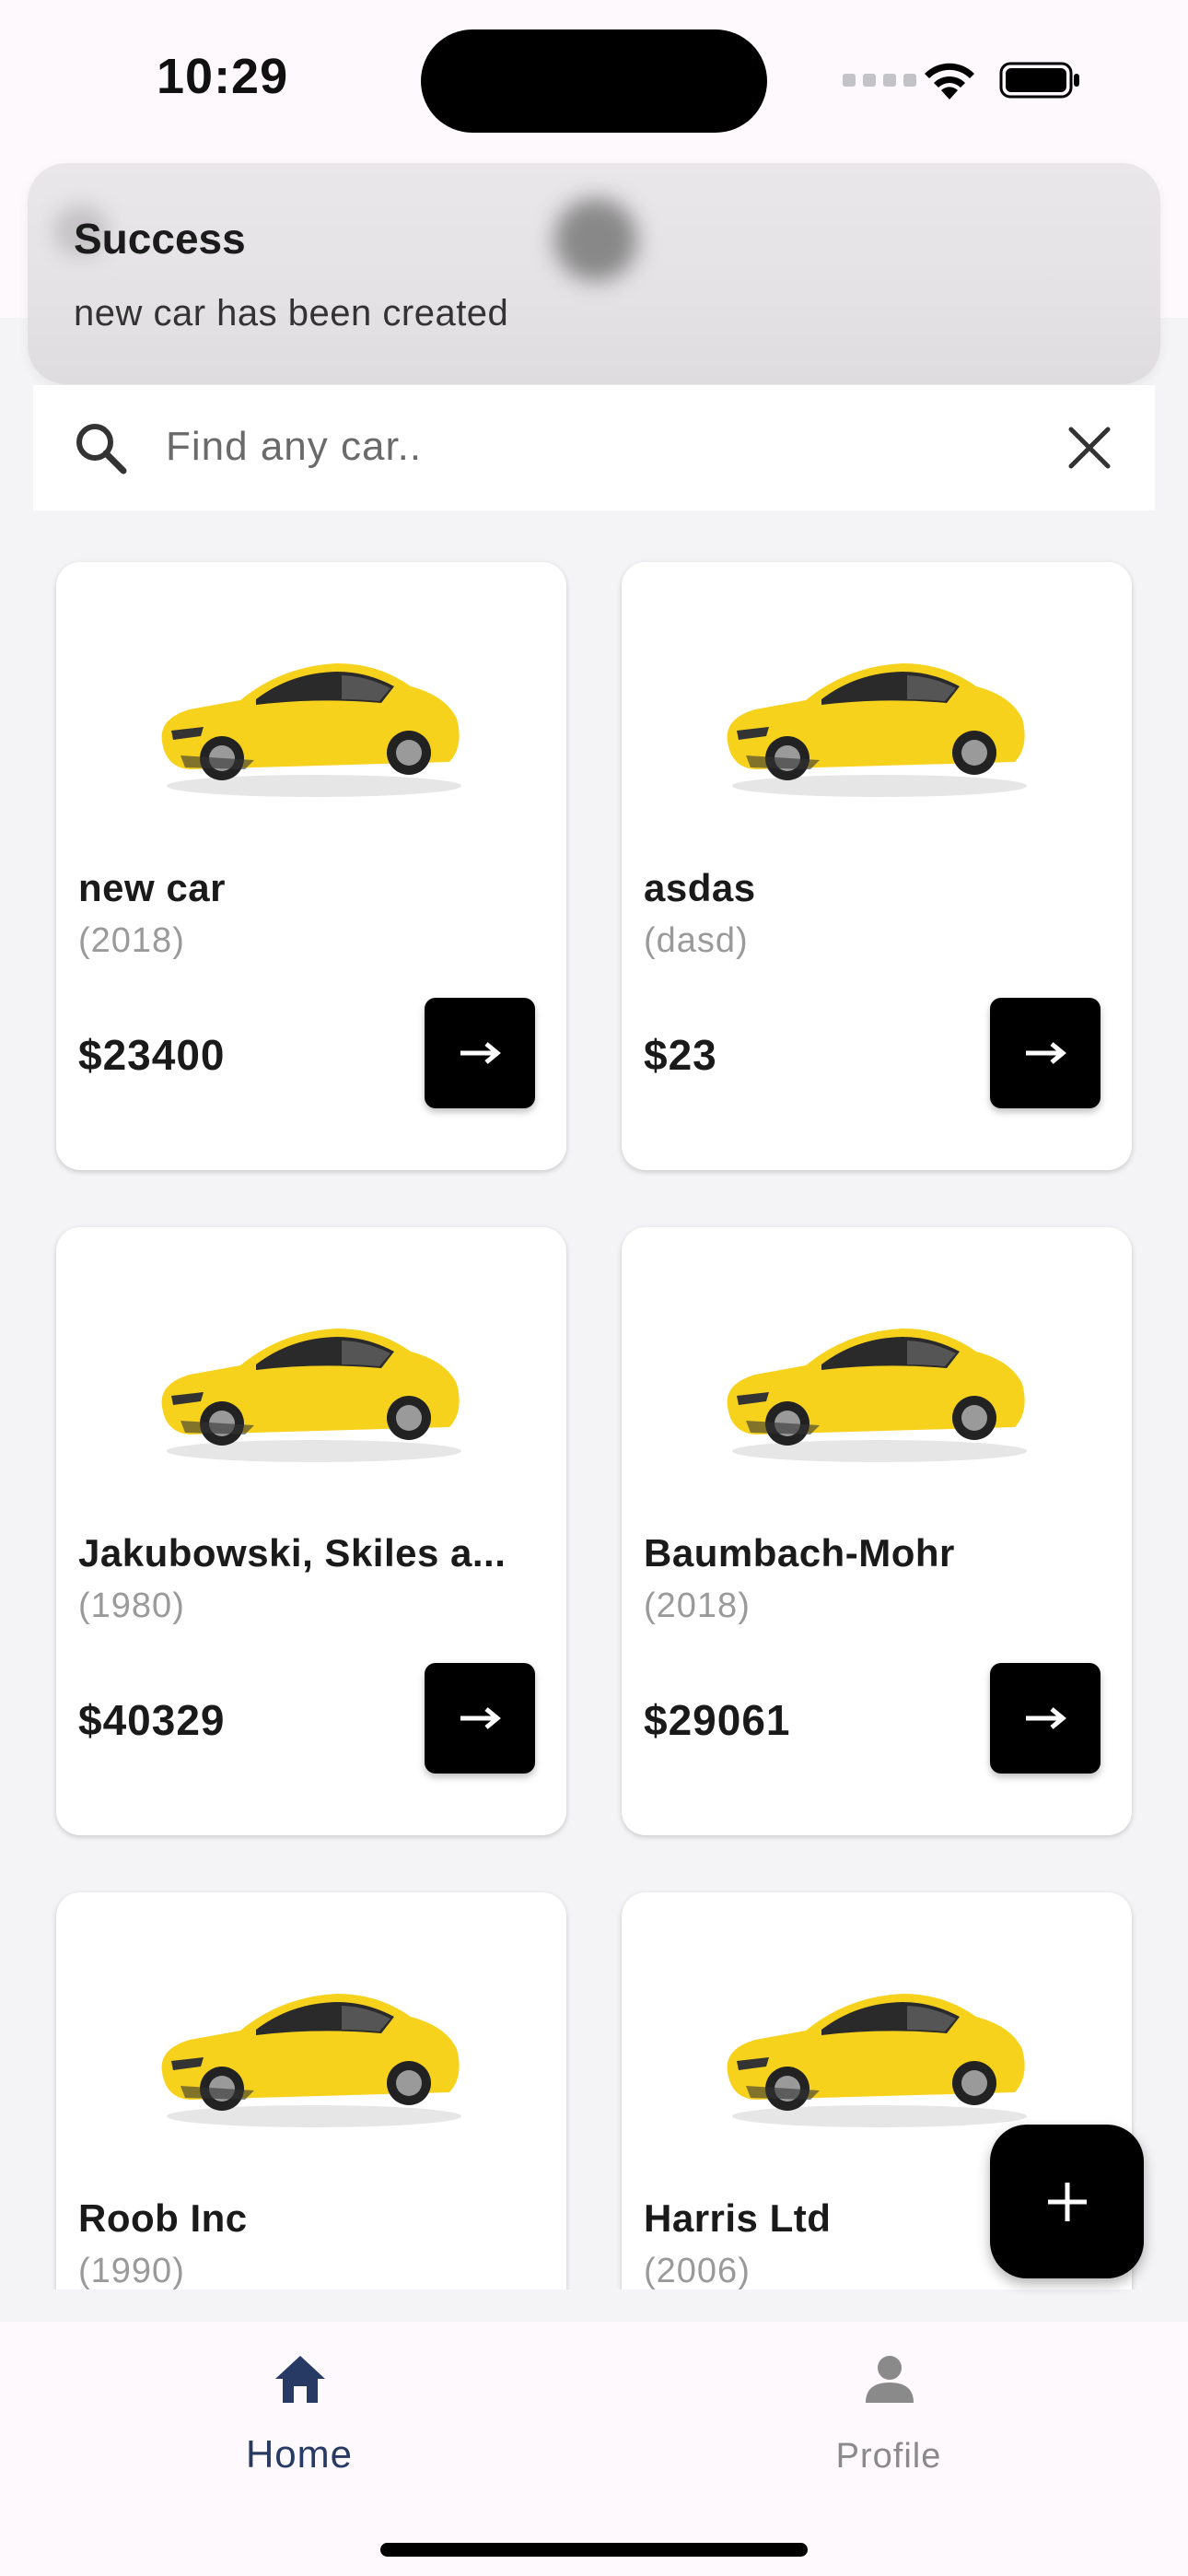  I want to click on car-card: Baumbach-Mohr (2018) $29061, so click(877, 1531).